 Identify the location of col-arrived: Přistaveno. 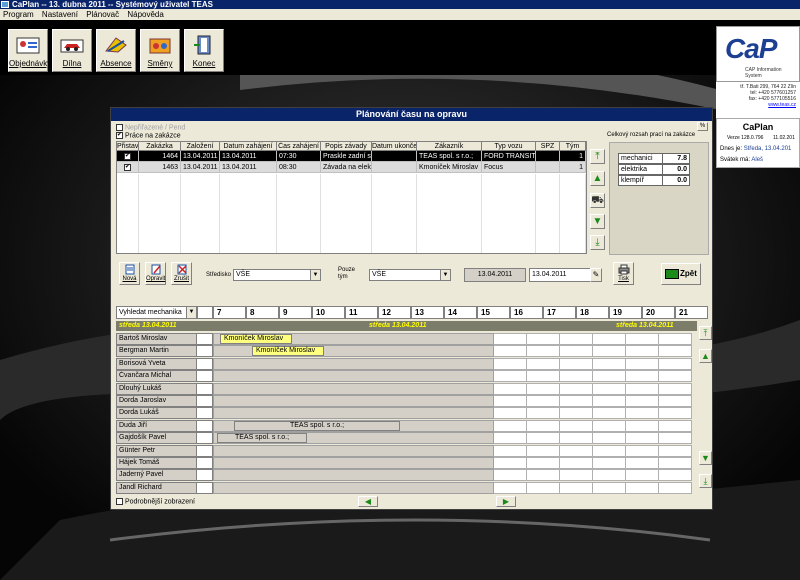
(128, 146).